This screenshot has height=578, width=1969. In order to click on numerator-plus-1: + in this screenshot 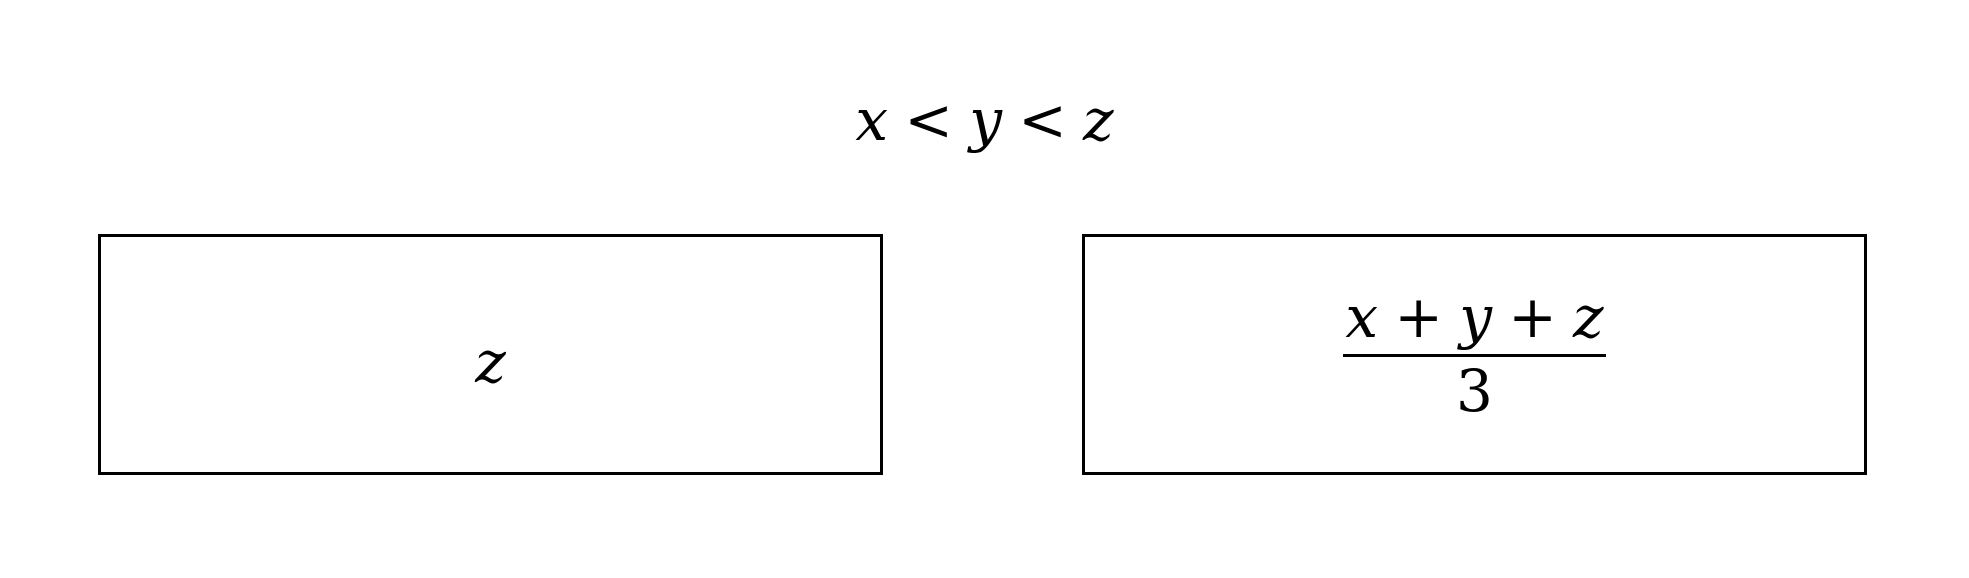, I will do `click(1418, 317)`.